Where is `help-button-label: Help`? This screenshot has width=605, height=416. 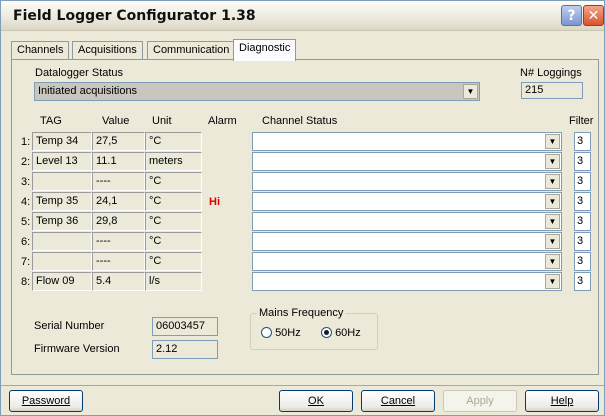 help-button-label: Help is located at coordinates (562, 401).